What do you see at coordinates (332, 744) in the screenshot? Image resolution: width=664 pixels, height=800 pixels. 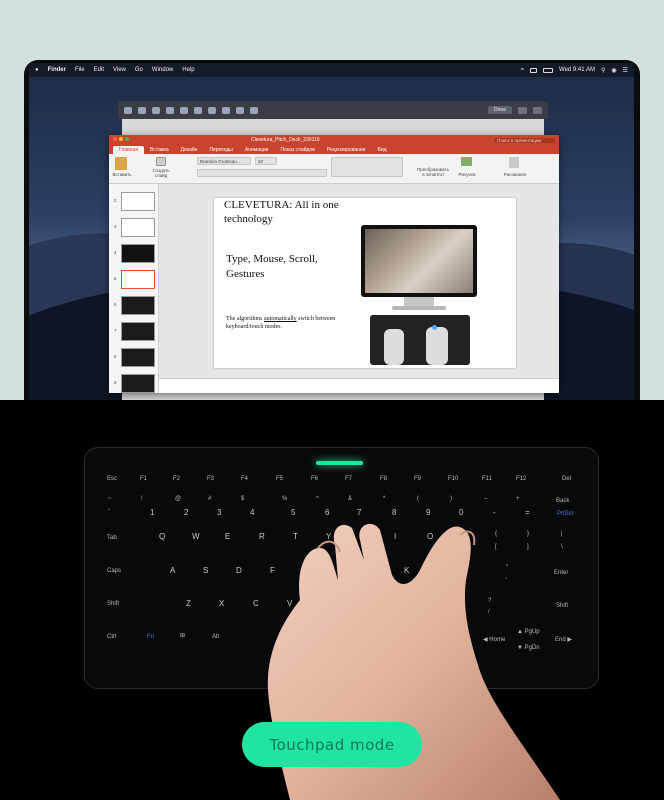 I see `touchpad-mode-button: Touchpad mode` at bounding box center [332, 744].